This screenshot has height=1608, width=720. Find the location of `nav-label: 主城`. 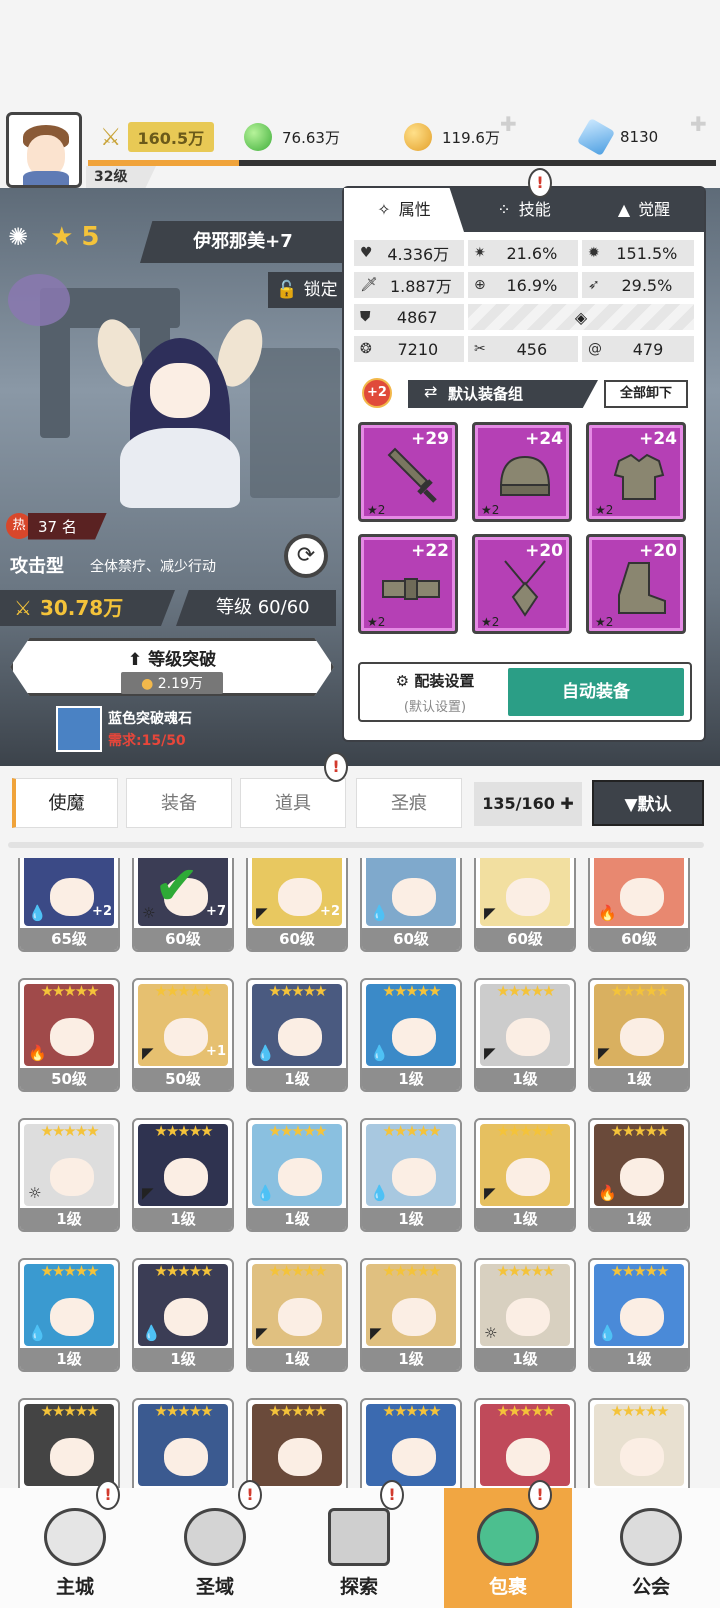

nav-label: 主城 is located at coordinates (74, 1587).